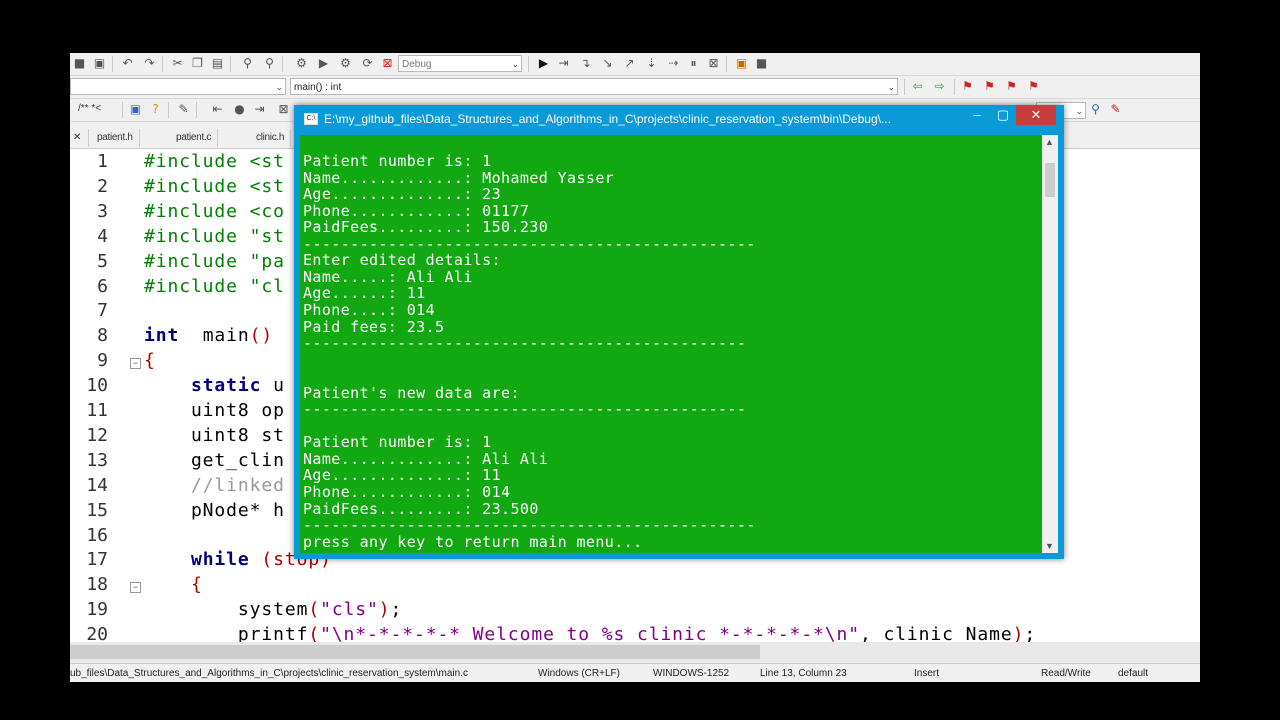 This screenshot has width=1280, height=720. What do you see at coordinates (214, 236) in the screenshot?
I see `code-line: #include "st` at bounding box center [214, 236].